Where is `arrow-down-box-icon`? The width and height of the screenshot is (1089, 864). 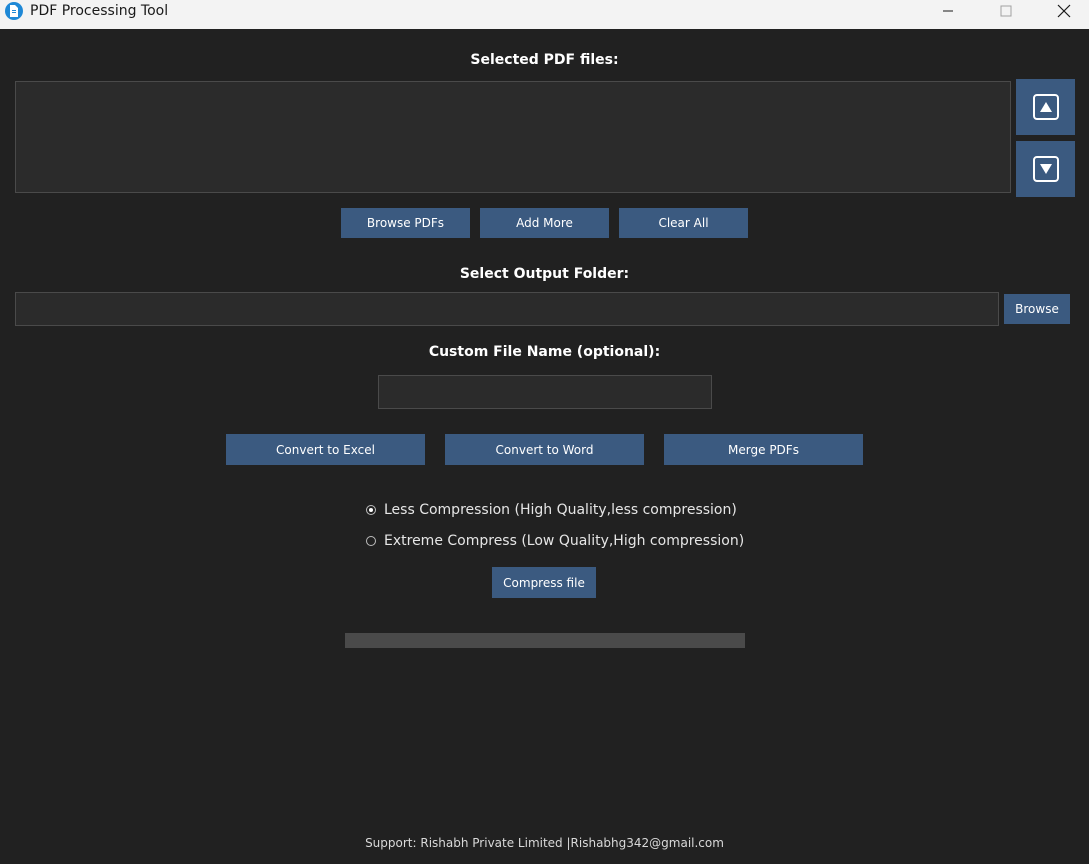
arrow-down-box-icon is located at coordinates (1045, 169).